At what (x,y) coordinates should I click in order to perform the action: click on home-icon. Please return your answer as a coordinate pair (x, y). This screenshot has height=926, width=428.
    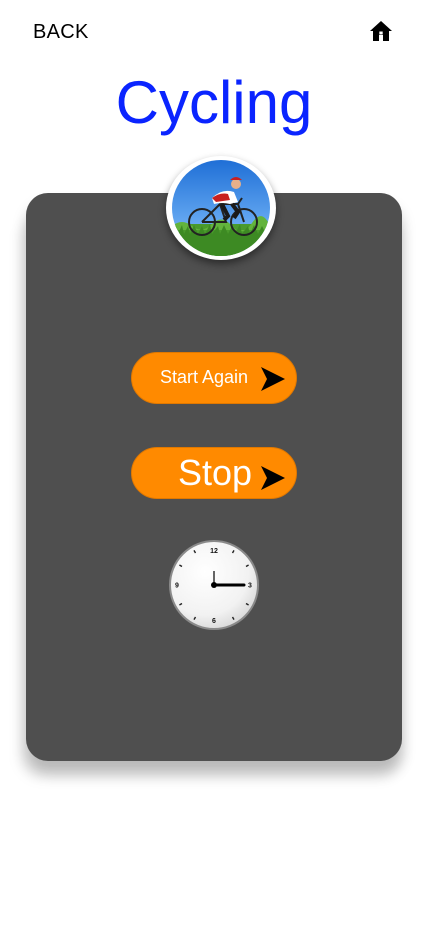
    Looking at the image, I should click on (381, 31).